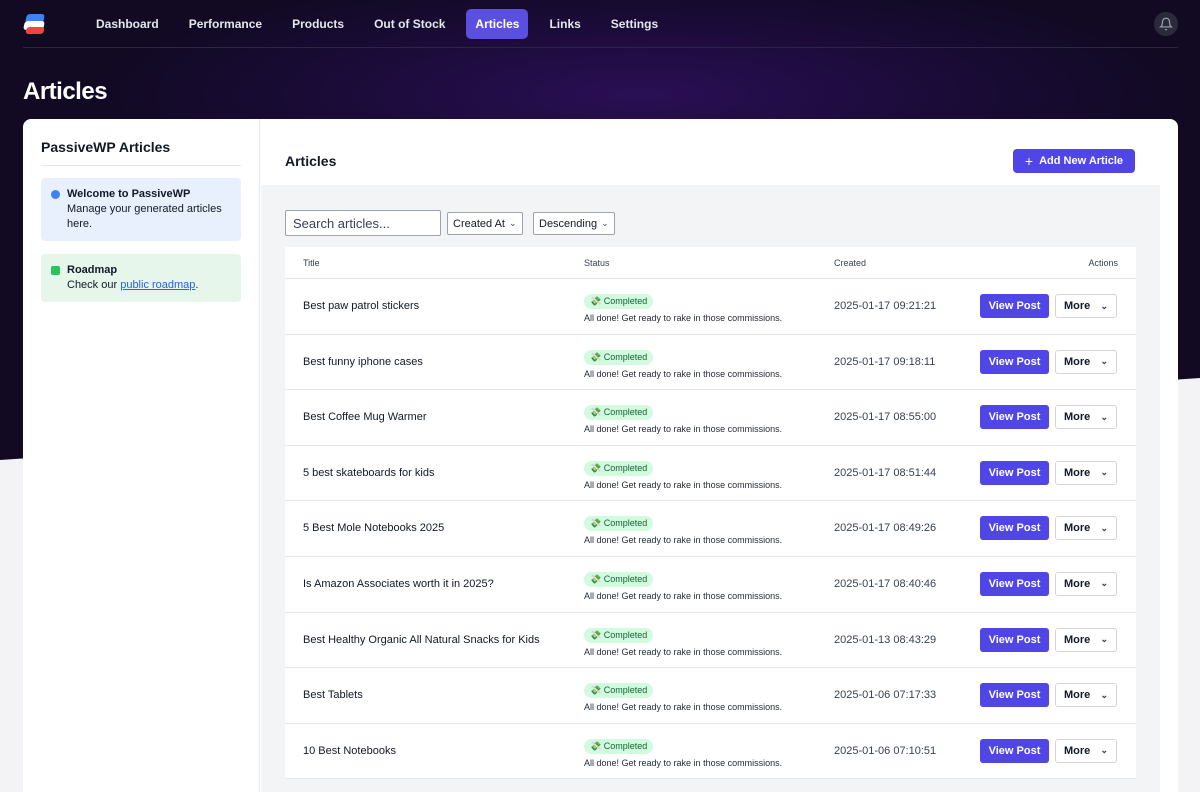 The width and height of the screenshot is (1200, 792). Describe the element at coordinates (634, 24) in the screenshot. I see `nav-item-settings: Settings` at that location.